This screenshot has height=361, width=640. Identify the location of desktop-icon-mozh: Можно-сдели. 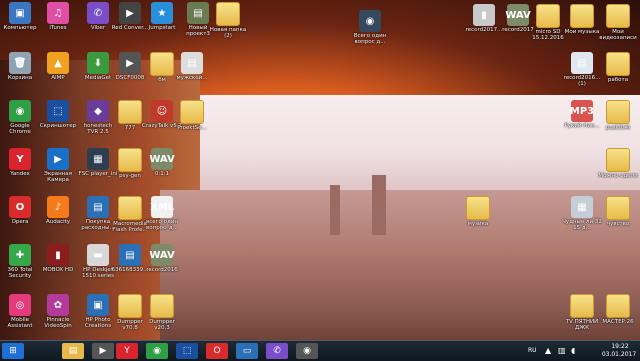
(618, 163).